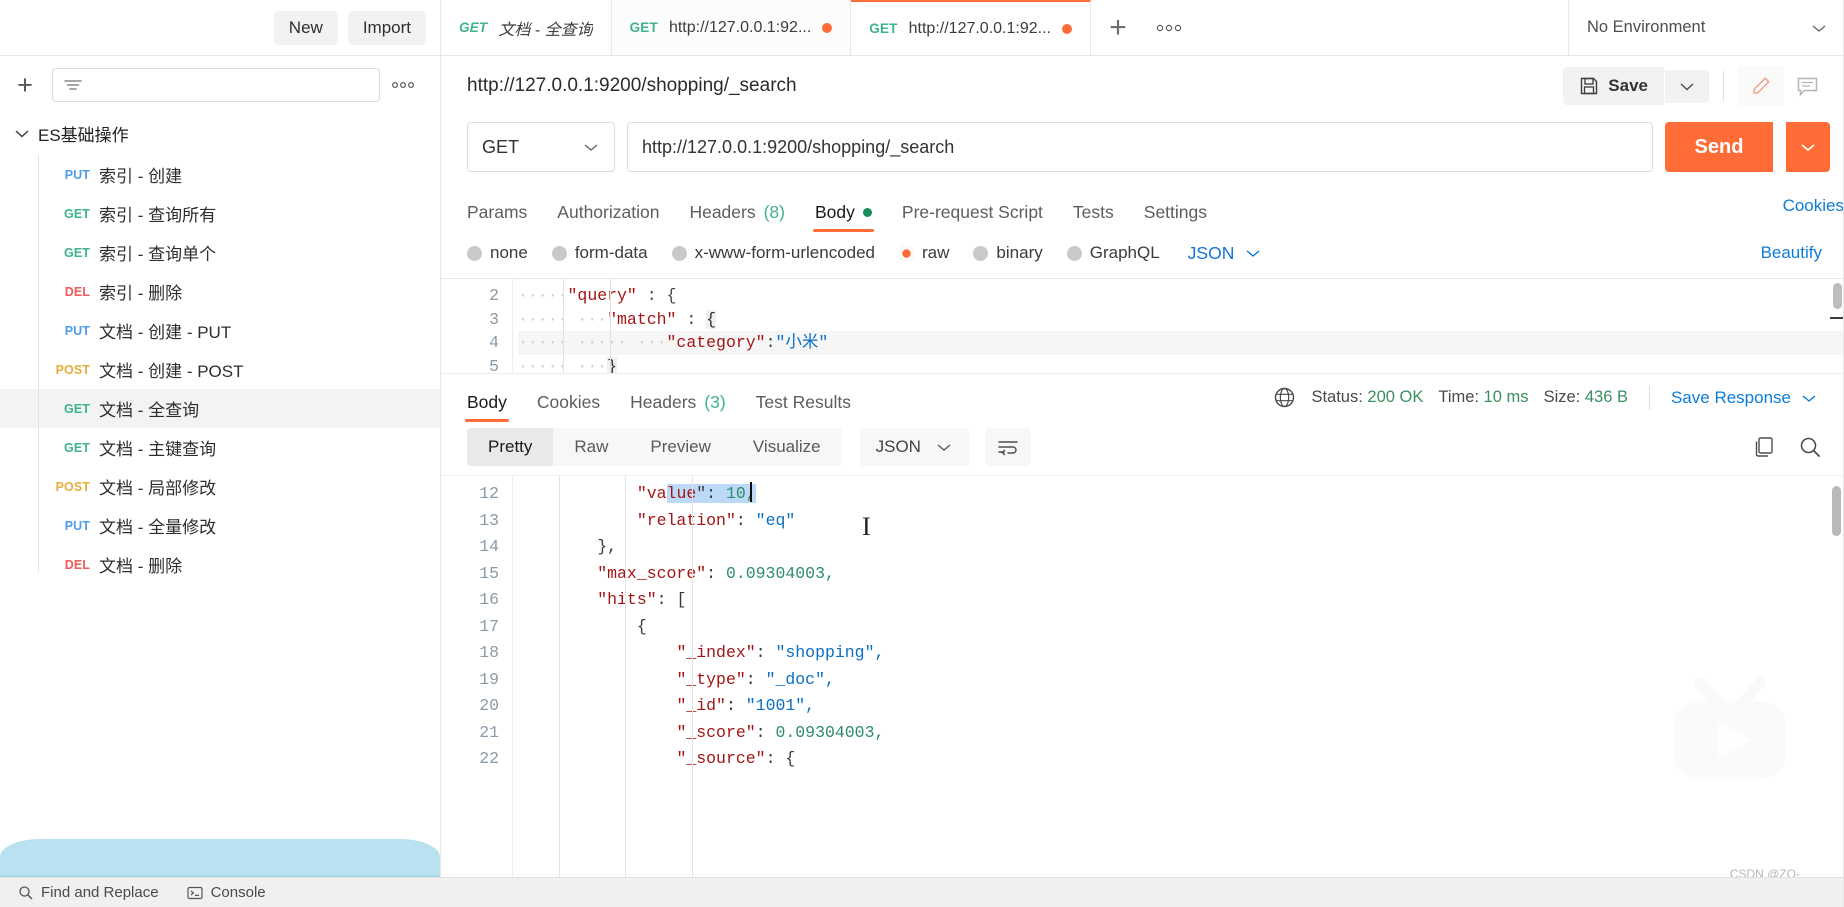  I want to click on line-number: 3, so click(494, 319).